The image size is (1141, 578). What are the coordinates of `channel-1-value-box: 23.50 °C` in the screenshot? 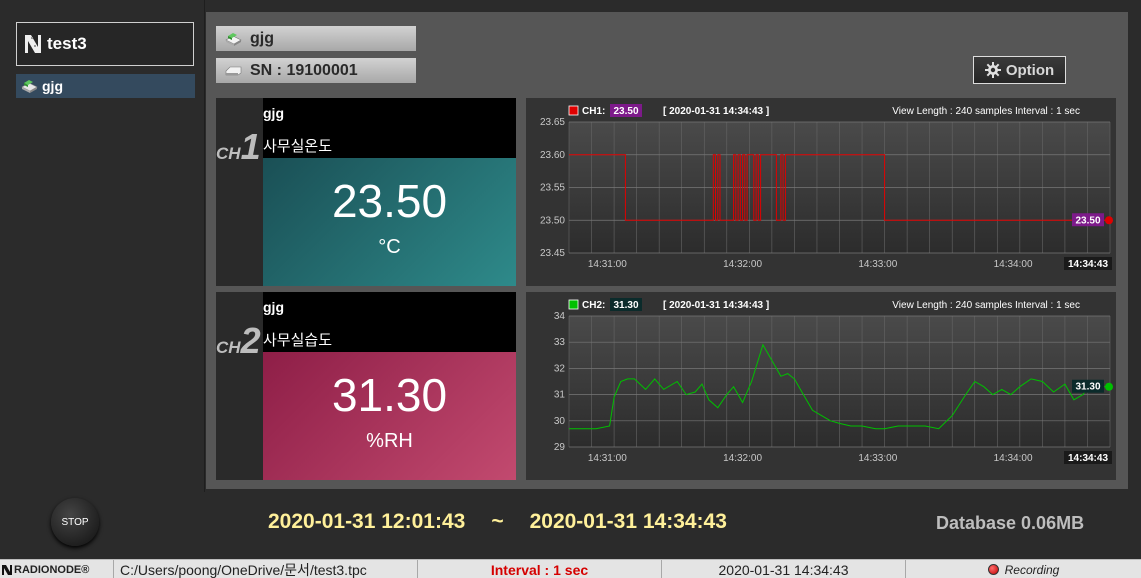 It's located at (389, 222).